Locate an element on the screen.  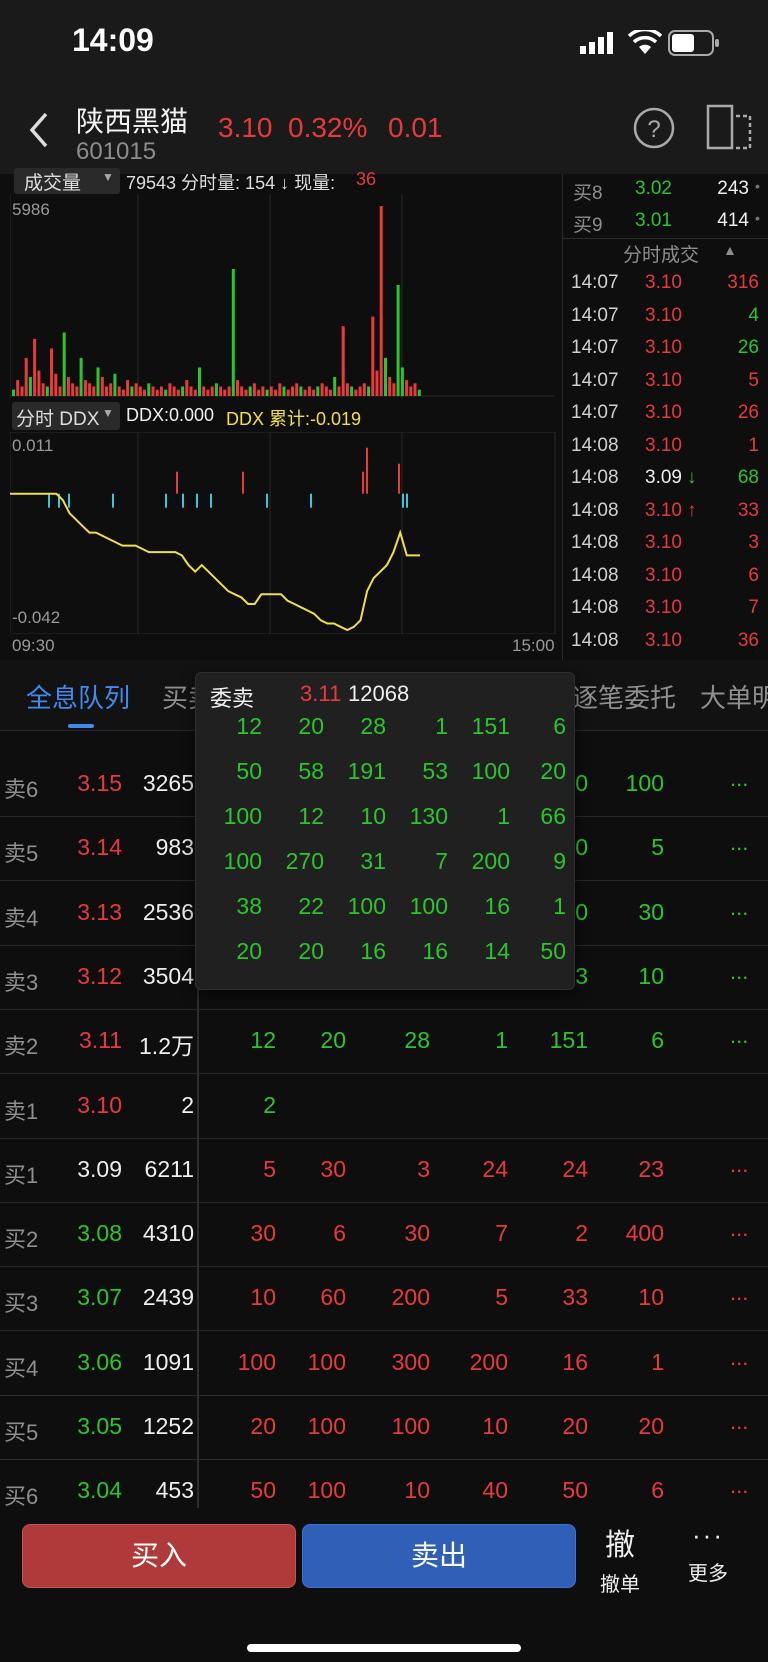
ddx-indicator-select: 分时 DDX ▼ is located at coordinates (66, 416).